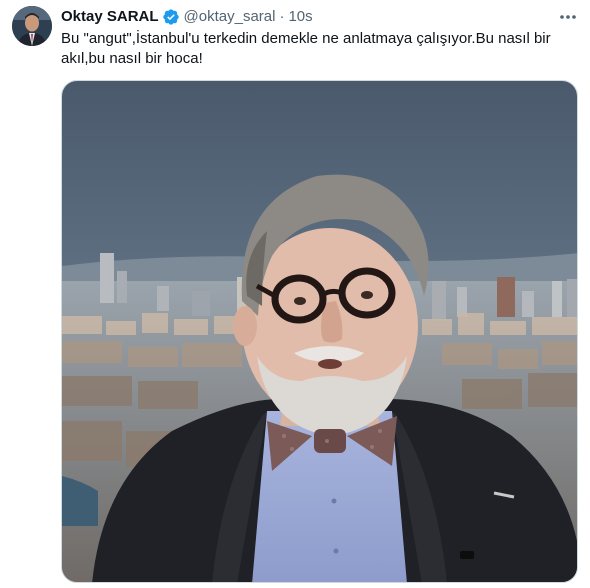 Image resolution: width=590 pixels, height=588 pixels. I want to click on author-avatar, so click(32, 26).